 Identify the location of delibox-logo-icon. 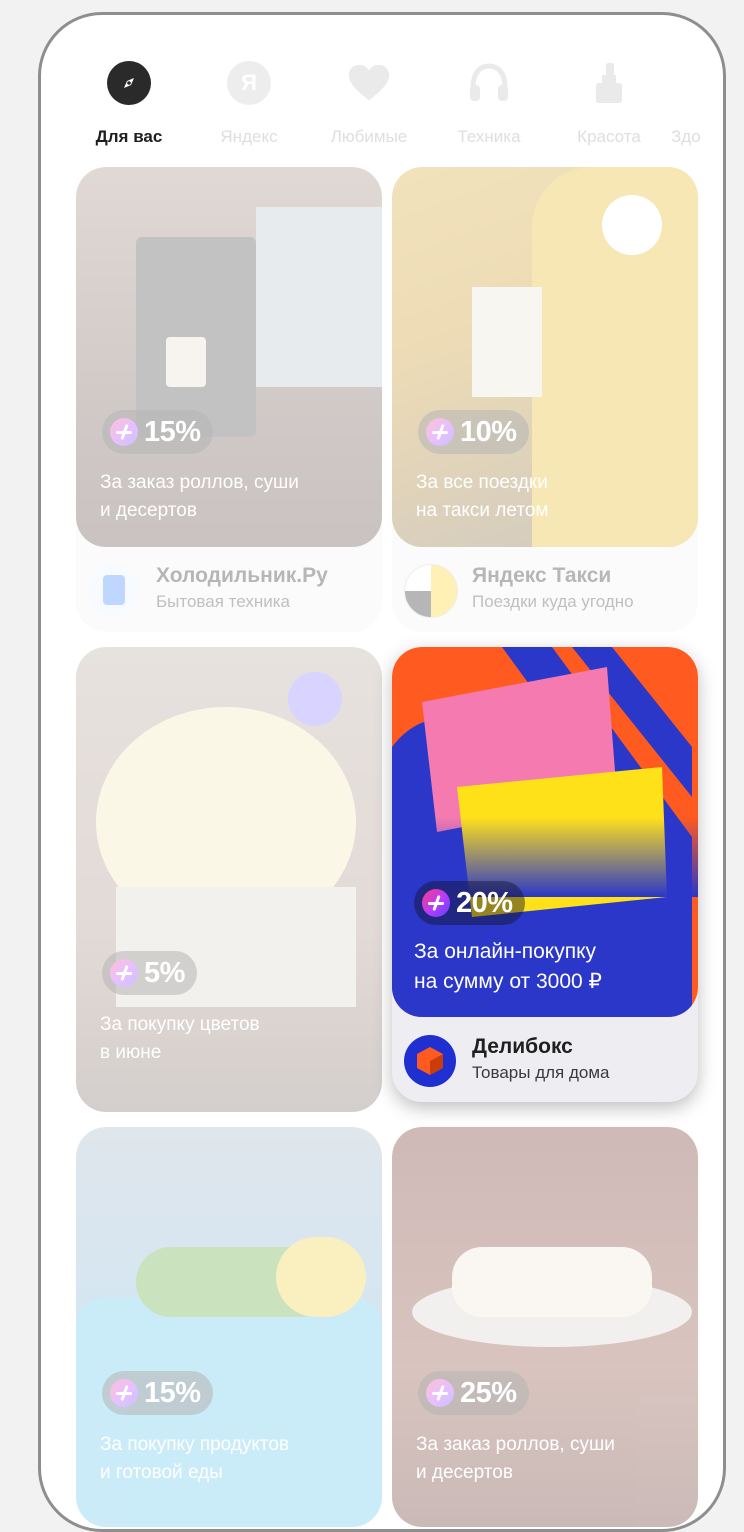
(430, 1061).